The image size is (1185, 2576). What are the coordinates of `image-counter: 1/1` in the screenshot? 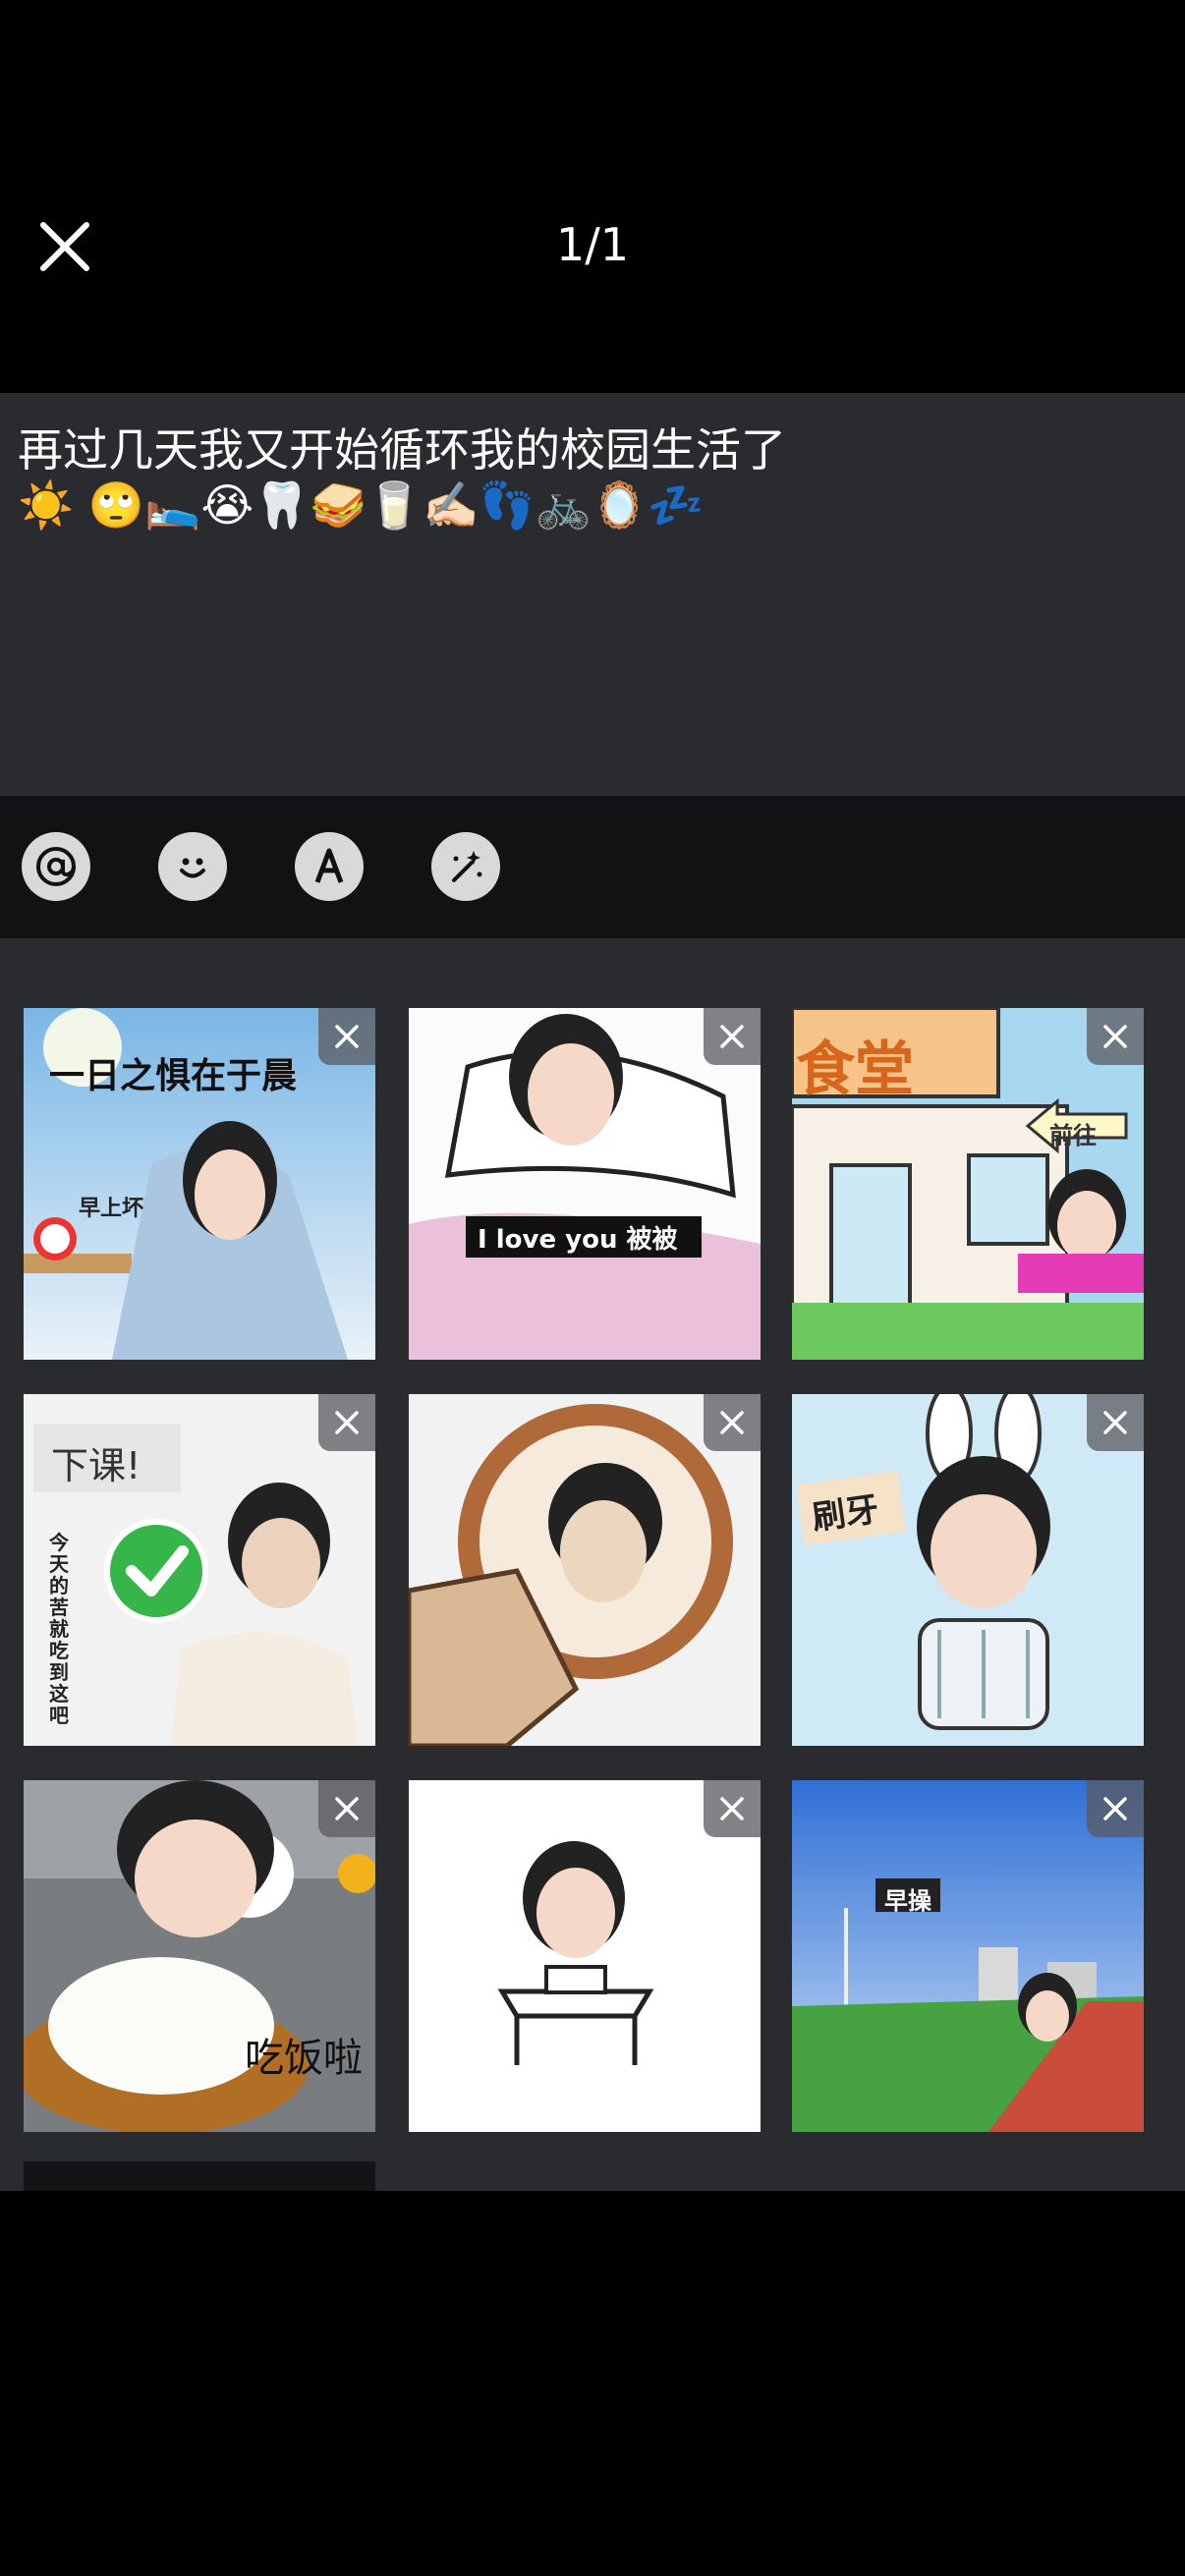 It's located at (592, 244).